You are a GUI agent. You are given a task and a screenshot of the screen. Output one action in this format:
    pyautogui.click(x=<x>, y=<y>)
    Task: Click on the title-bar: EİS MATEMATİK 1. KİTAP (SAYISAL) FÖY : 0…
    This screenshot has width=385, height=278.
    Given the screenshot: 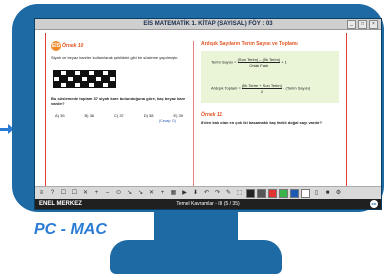 What is the action you would take?
    pyautogui.click(x=208, y=24)
    